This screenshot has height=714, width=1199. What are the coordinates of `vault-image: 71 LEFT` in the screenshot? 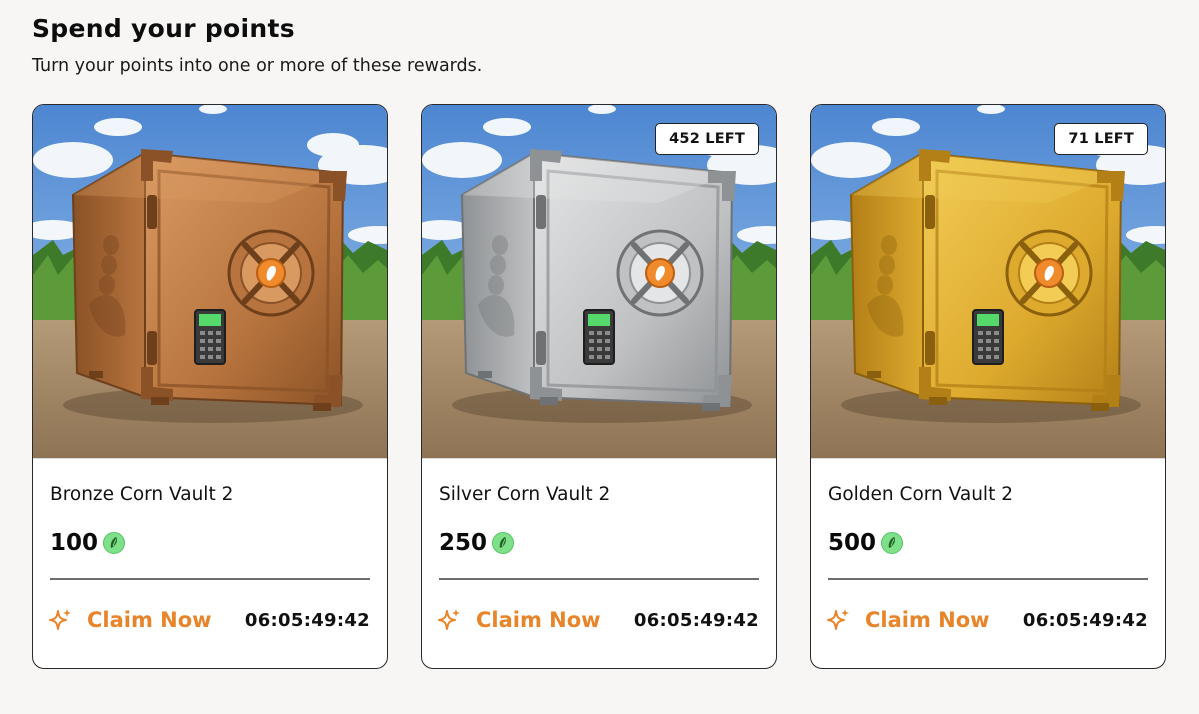 It's located at (988, 282).